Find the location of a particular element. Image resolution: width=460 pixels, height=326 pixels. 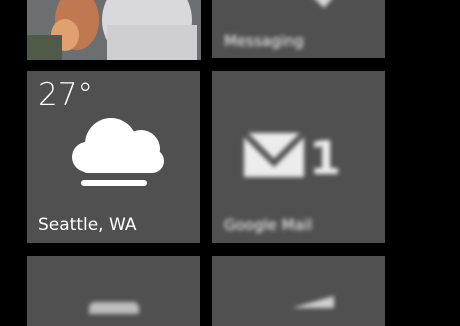

photo-tile is located at coordinates (114, 30).